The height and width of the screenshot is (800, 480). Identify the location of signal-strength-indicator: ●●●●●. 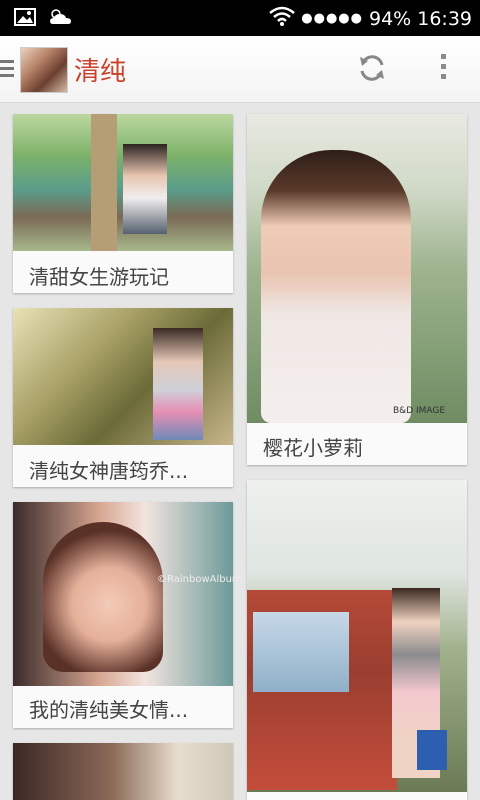
(332, 18).